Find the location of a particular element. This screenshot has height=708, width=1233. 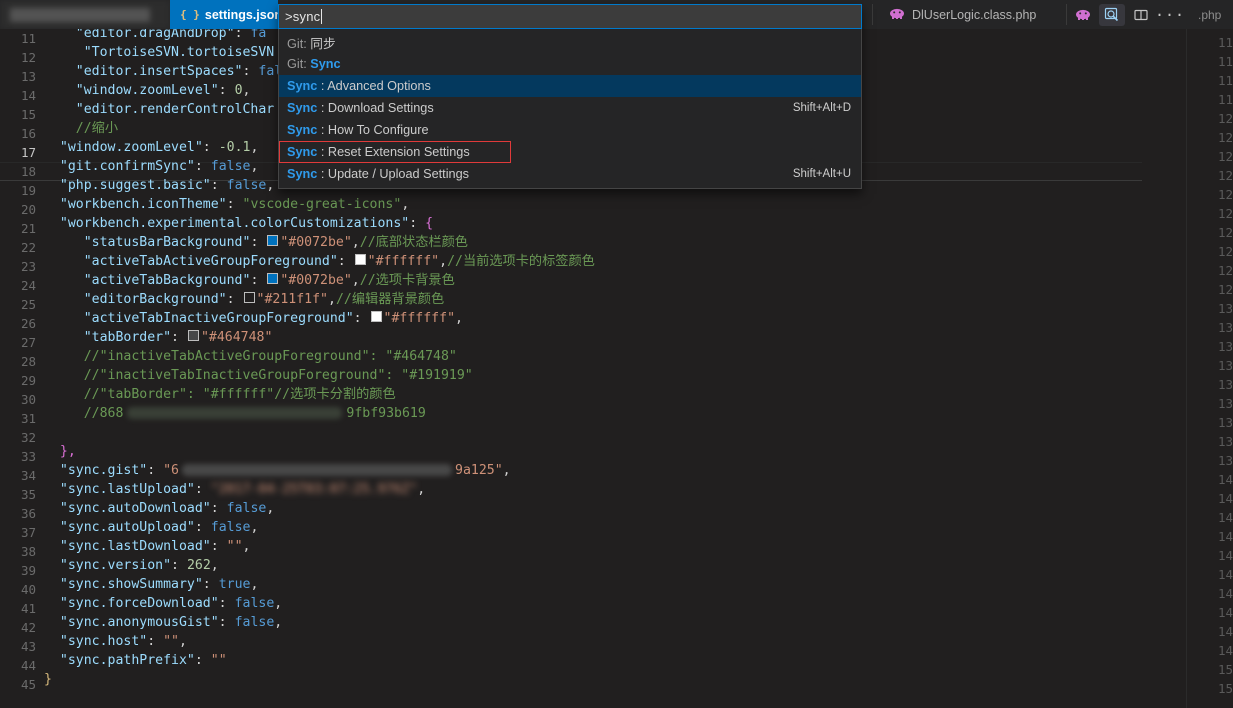

tab-settings-json: { } settings.json is located at coordinates (224, 14).